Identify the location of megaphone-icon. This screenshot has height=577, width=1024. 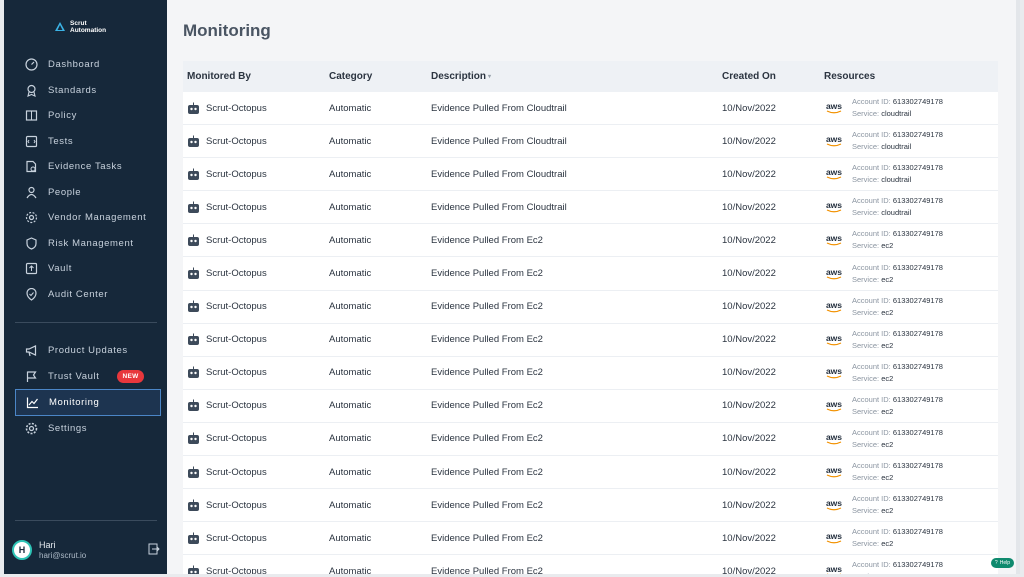
(31, 350).